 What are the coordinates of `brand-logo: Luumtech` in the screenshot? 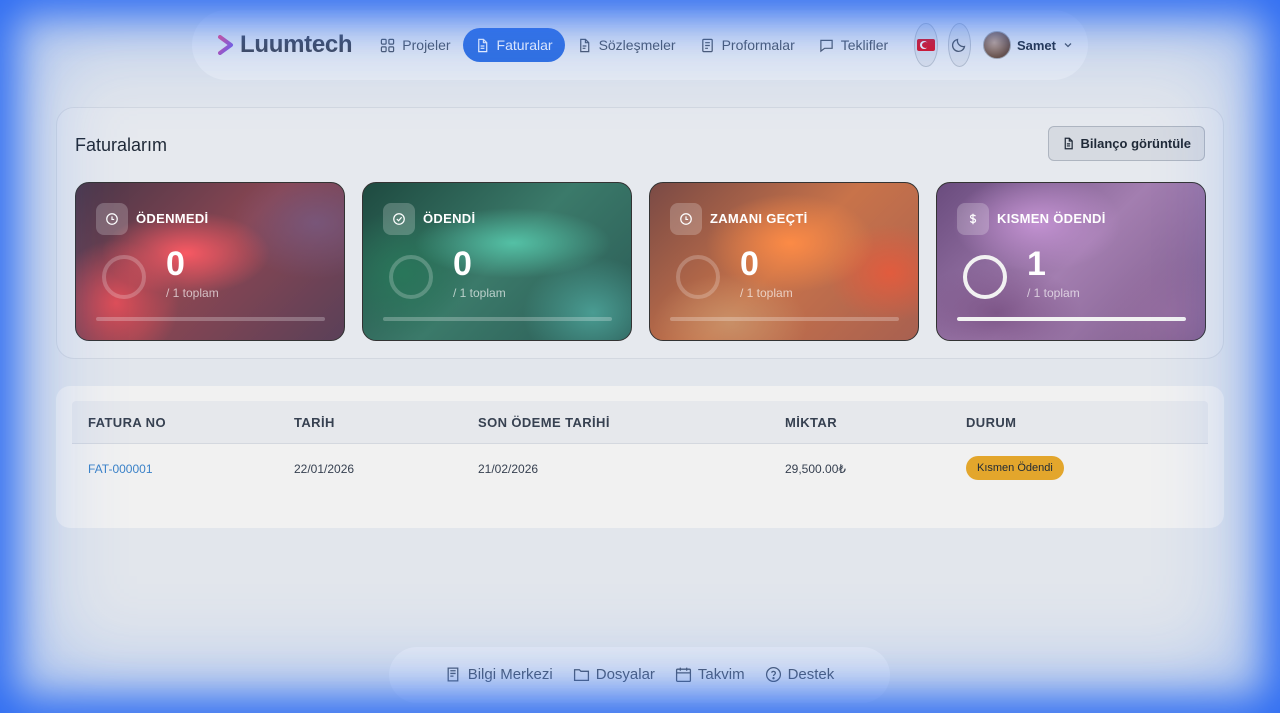 It's located at (285, 45).